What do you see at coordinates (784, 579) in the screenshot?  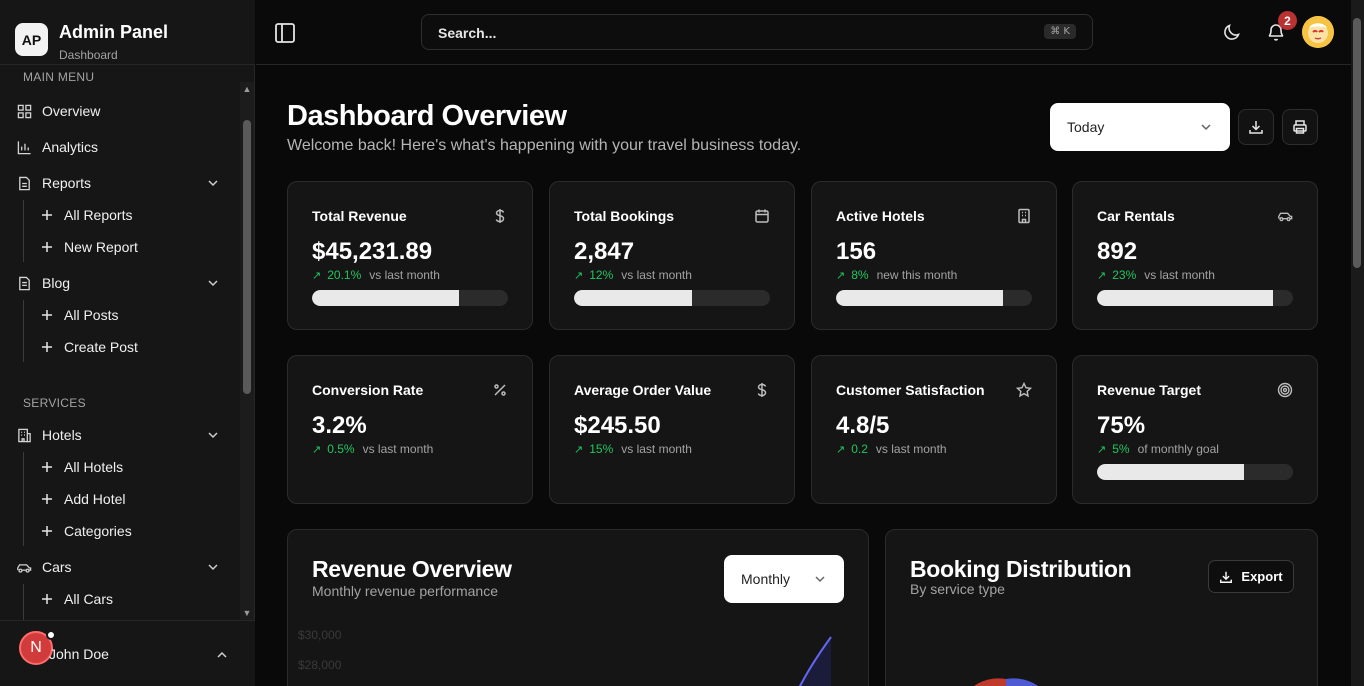 I see `revenue-period-select: Monthly` at bounding box center [784, 579].